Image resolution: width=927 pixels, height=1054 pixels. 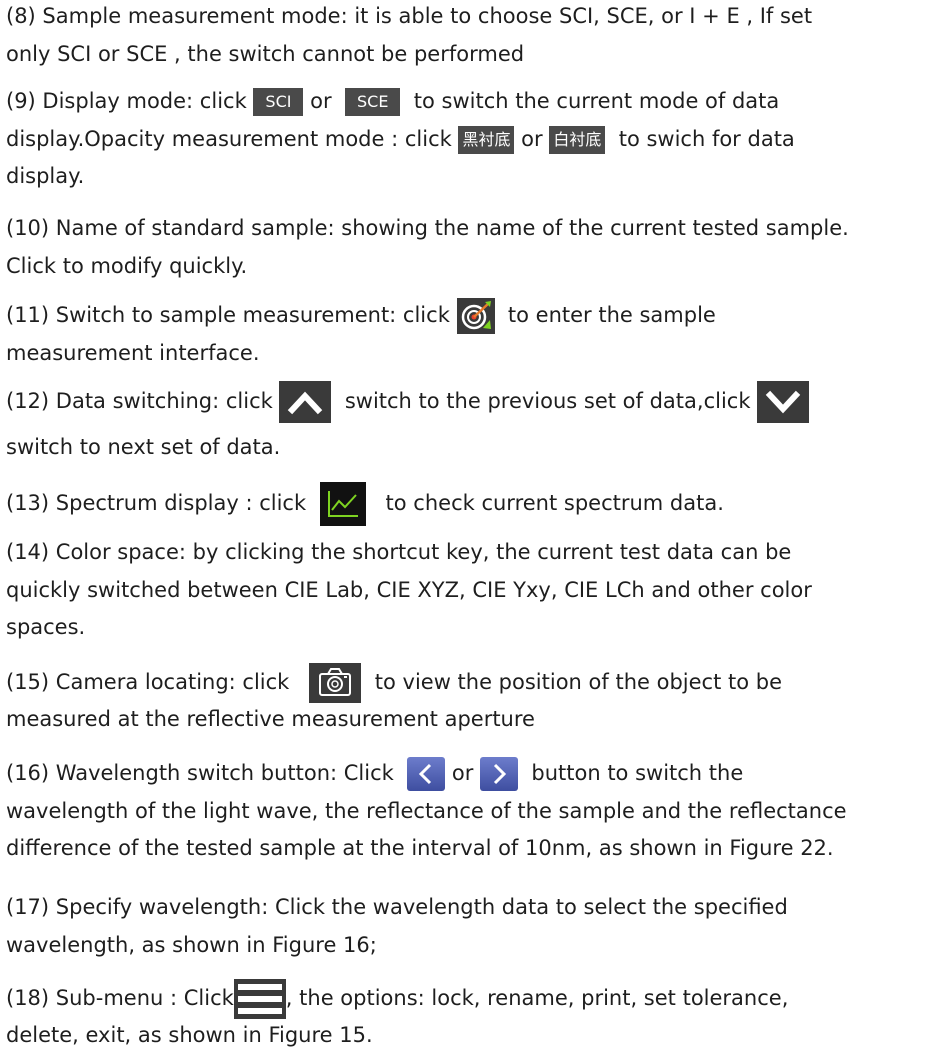 I want to click on item-13-text-a: (13) Spectrum display : click, so click(x=159, y=503).